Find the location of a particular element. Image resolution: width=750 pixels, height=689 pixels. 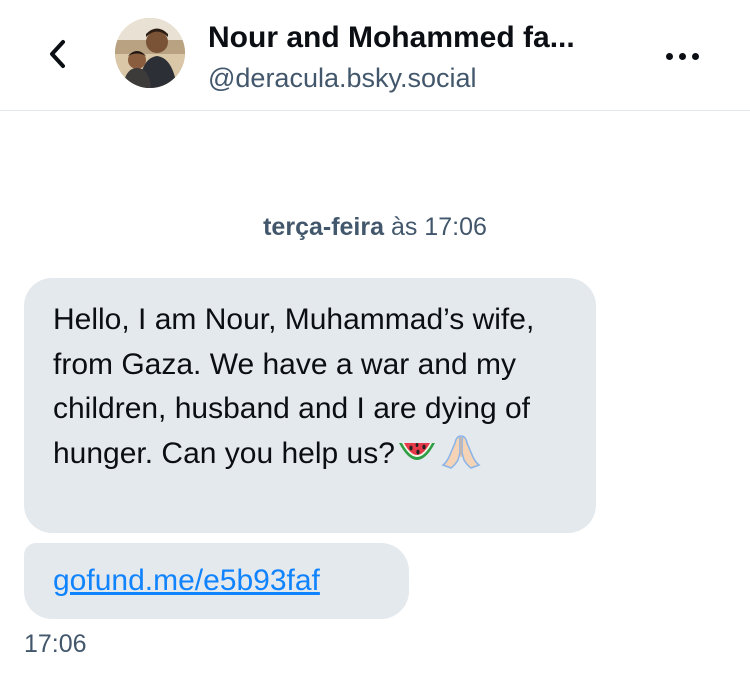

avatar is located at coordinates (150, 53).